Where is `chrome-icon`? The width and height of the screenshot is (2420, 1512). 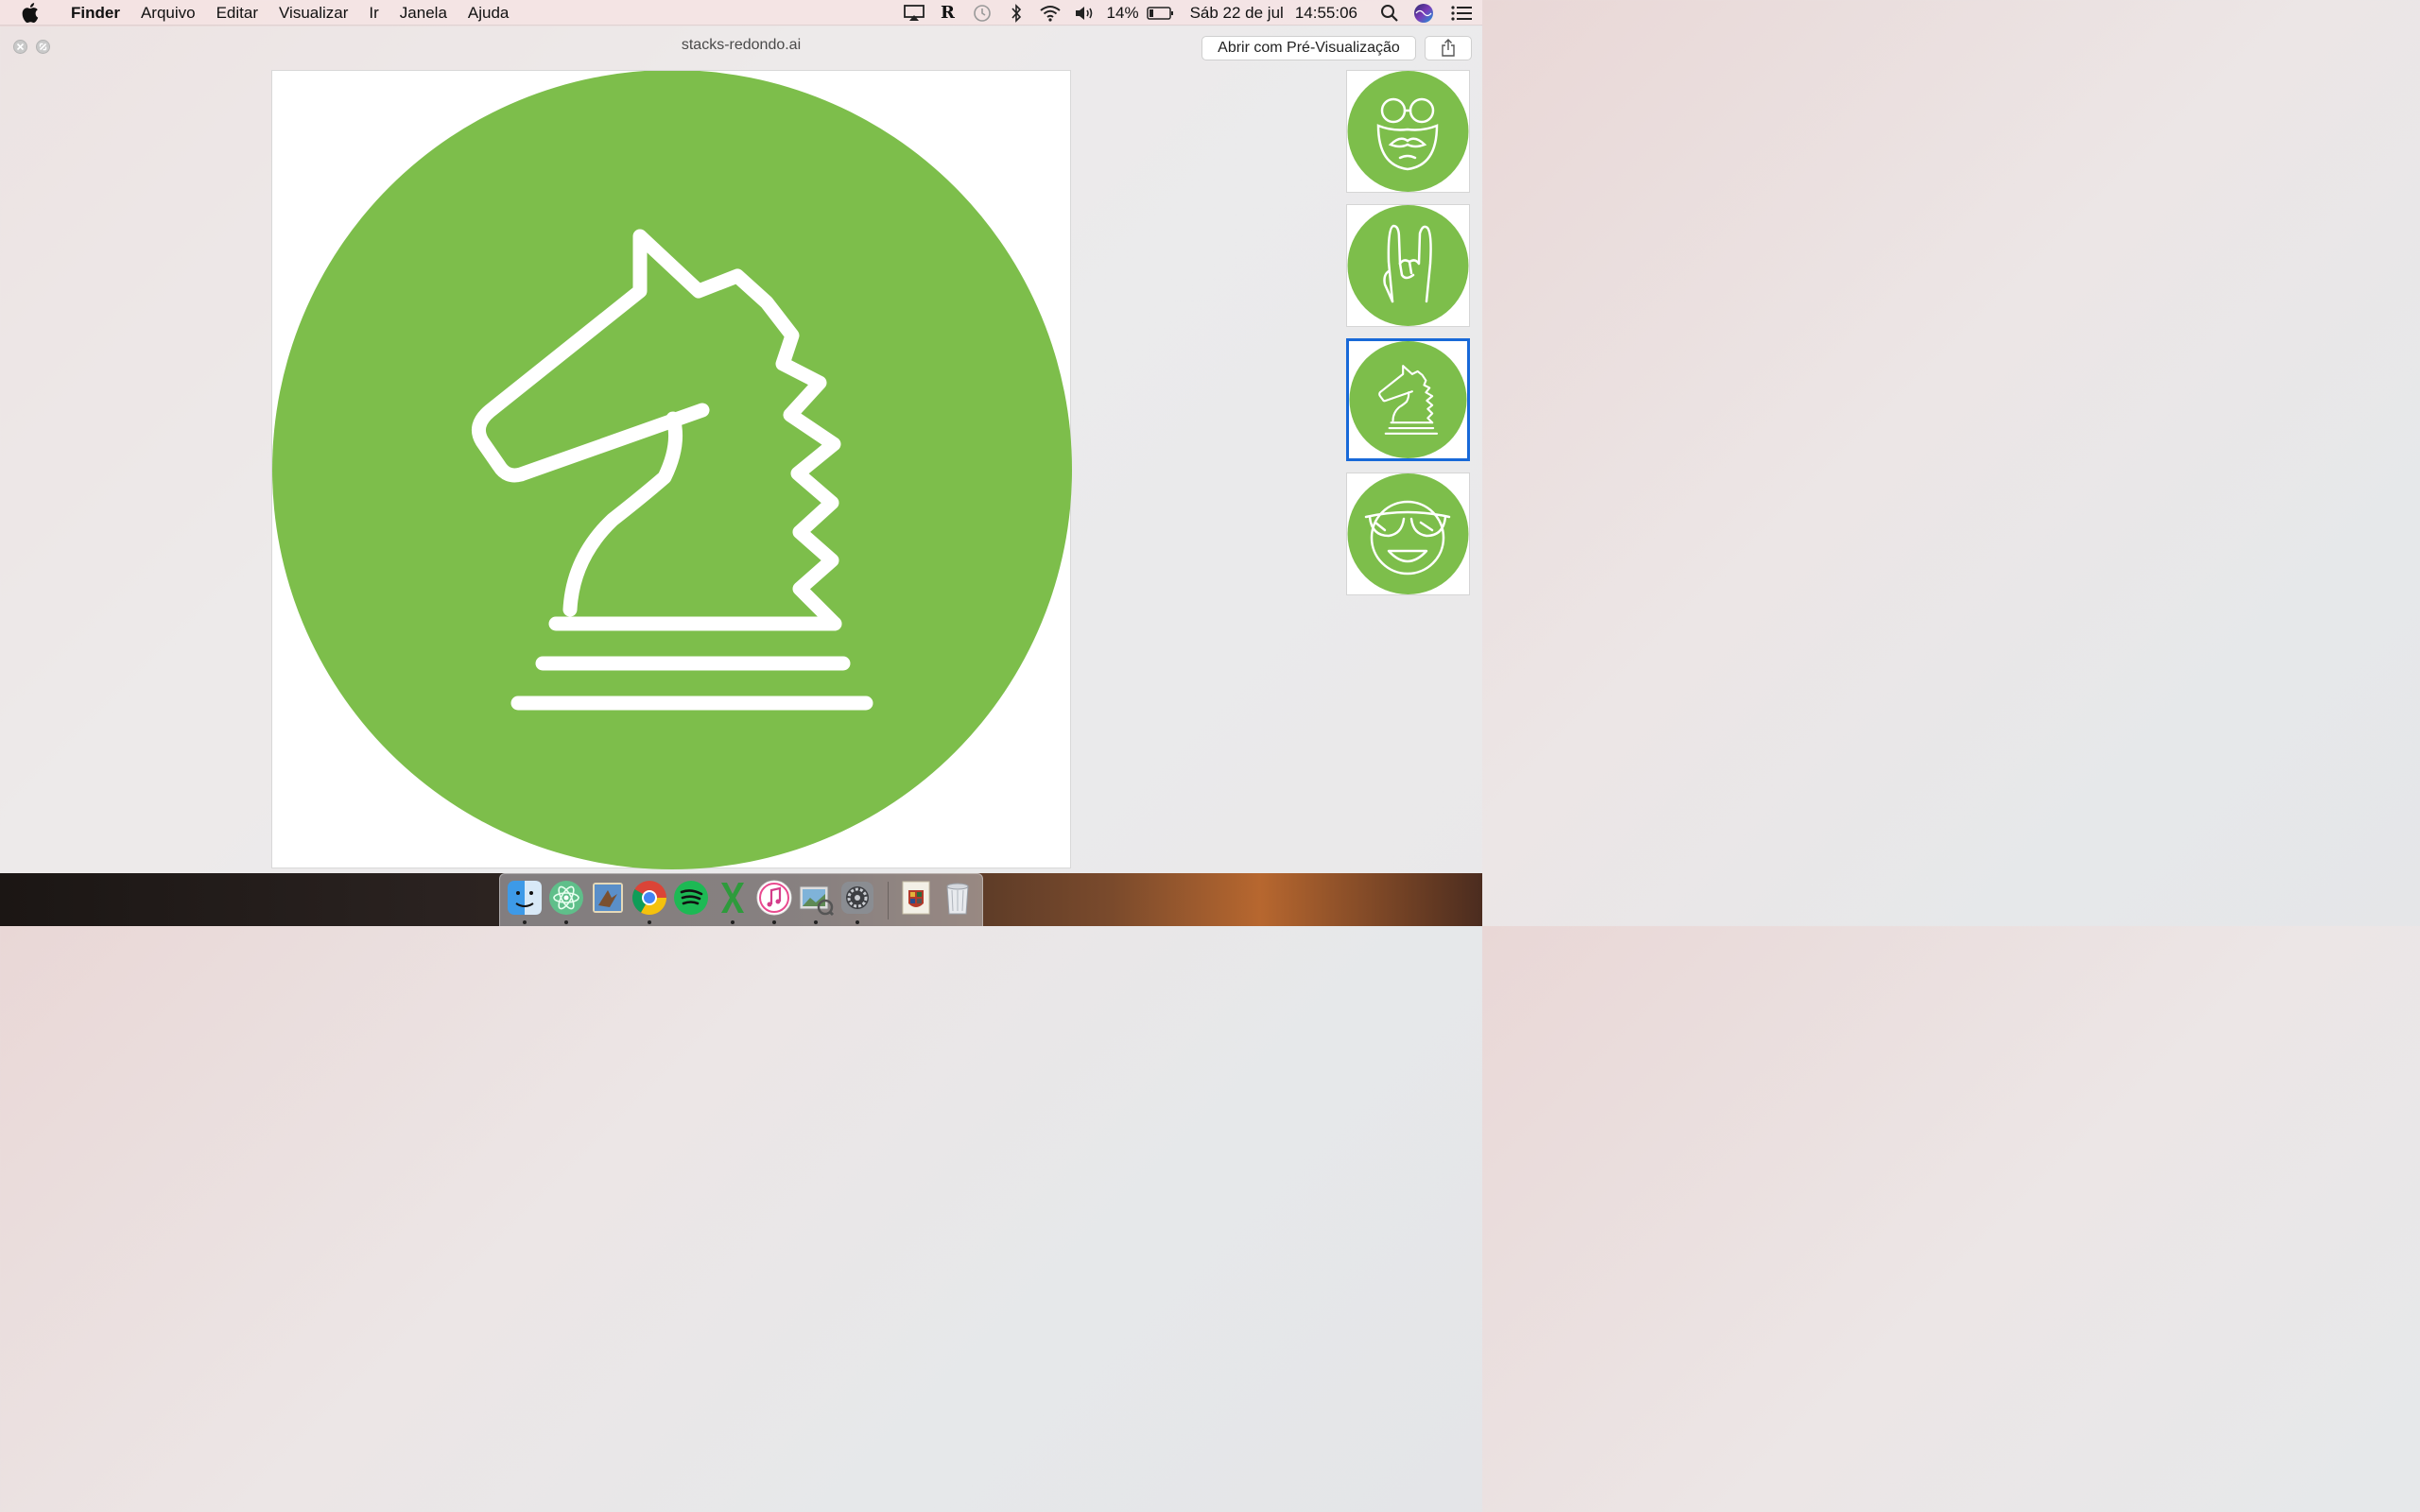
chrome-icon is located at coordinates (649, 898).